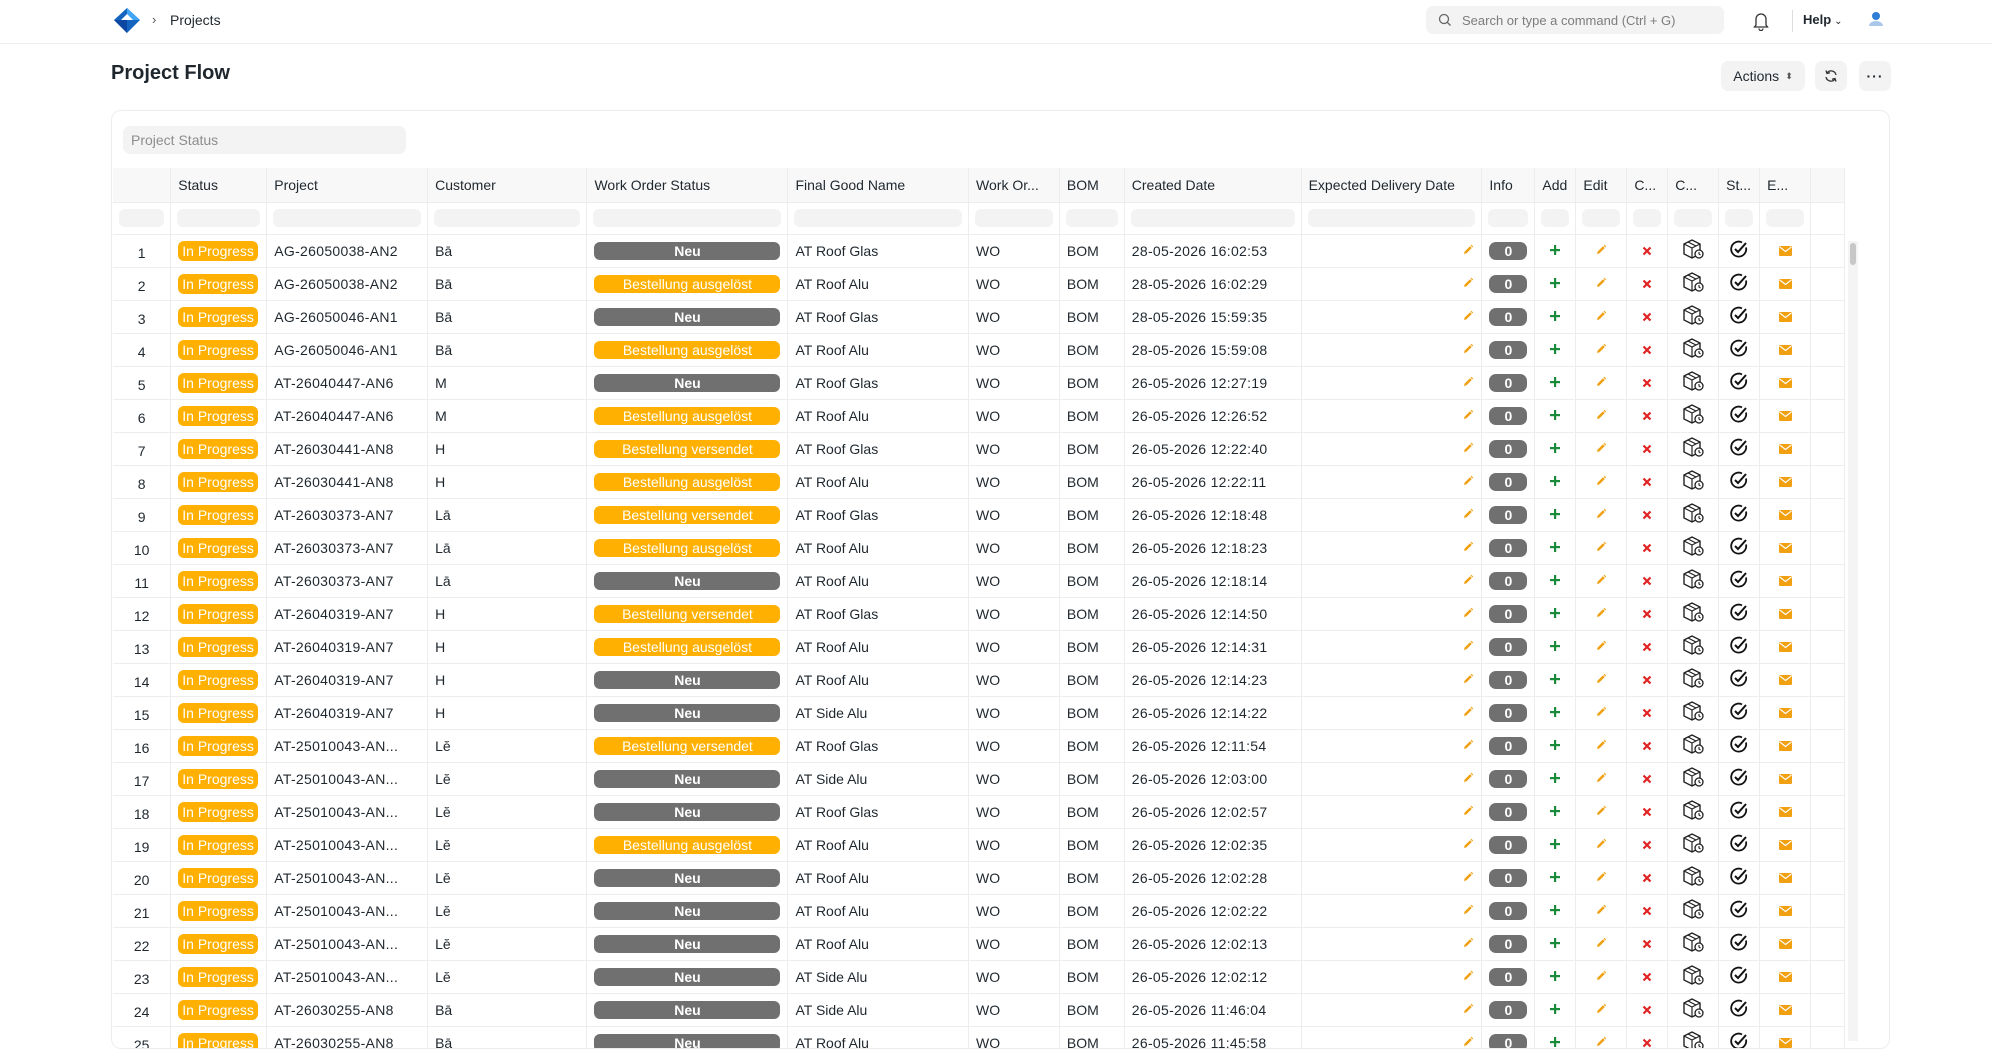 Image resolution: width=1992 pixels, height=1049 pixels. Describe the element at coordinates (1693, 812) in the screenshot. I see `close-cell` at that location.